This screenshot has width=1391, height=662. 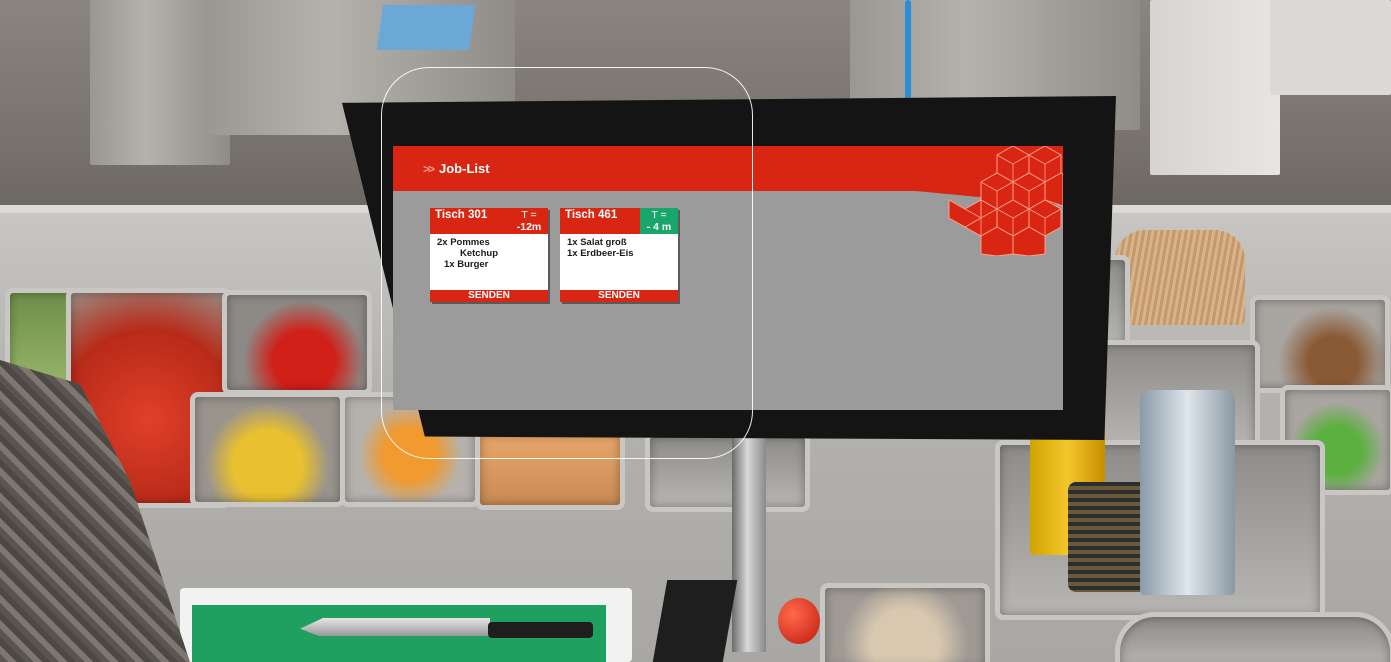 I want to click on pan-corn, so click(x=267, y=449).